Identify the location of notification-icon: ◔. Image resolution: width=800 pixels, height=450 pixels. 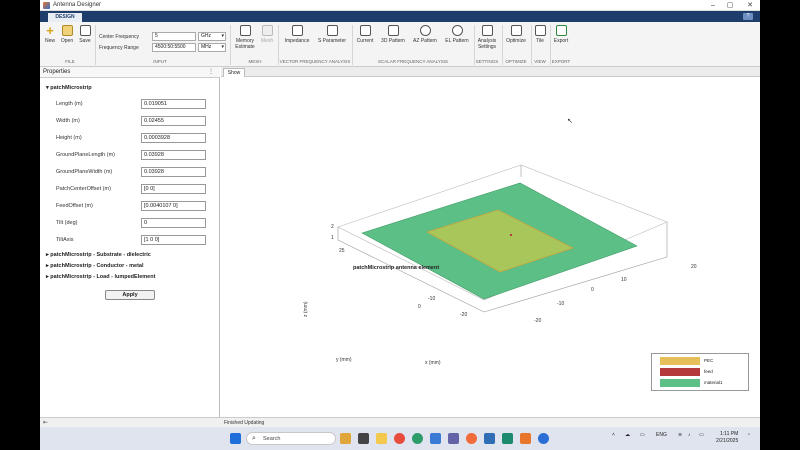
(748, 435).